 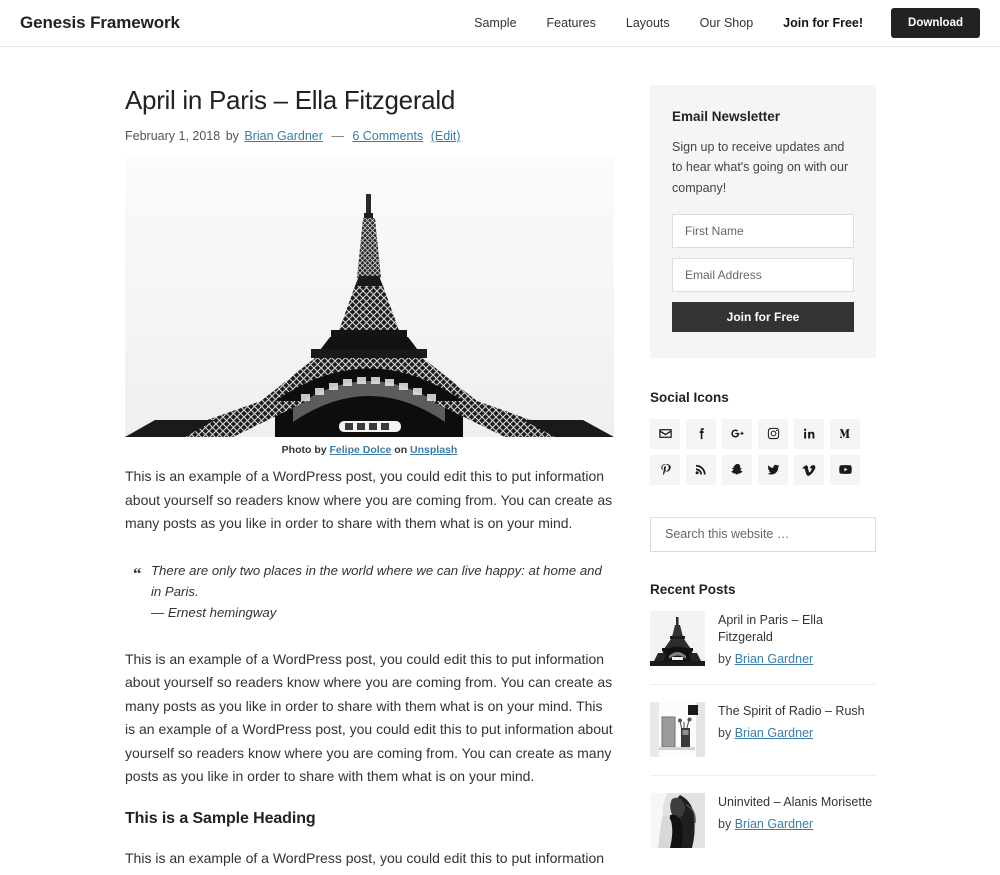 I want to click on quote-citation: — Ernest hemingway, so click(x=214, y=613).